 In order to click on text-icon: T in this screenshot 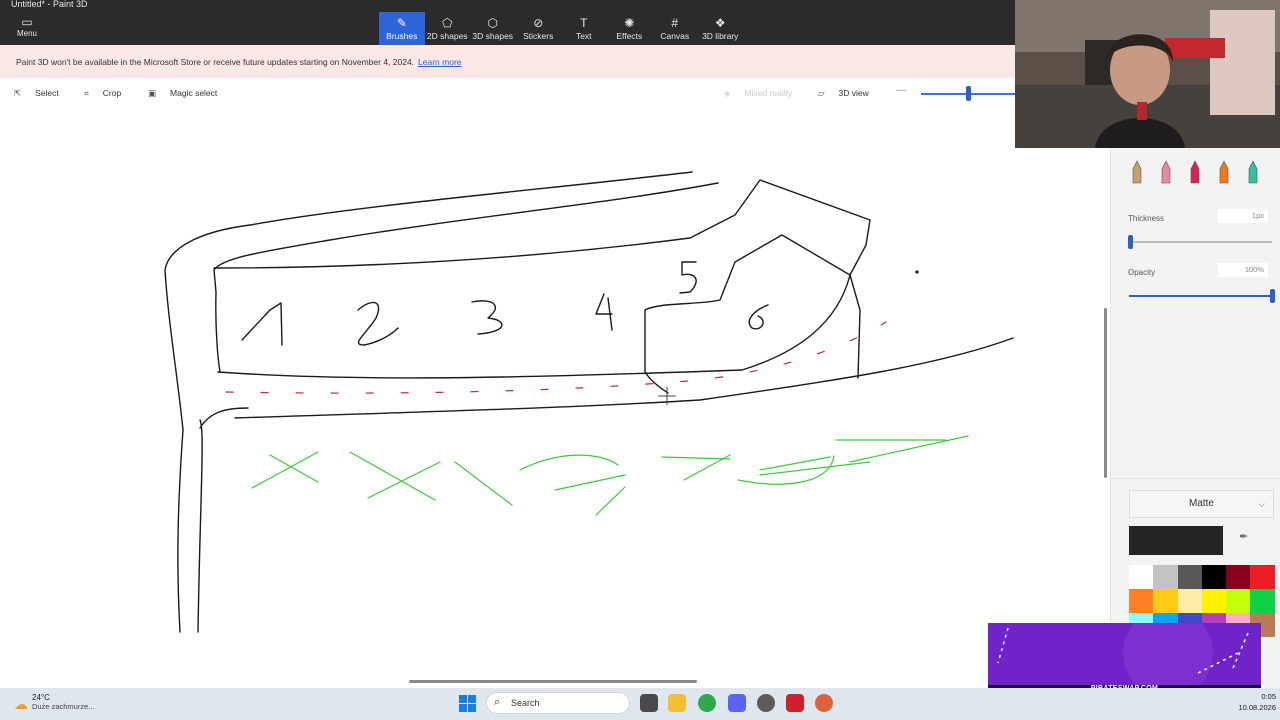, I will do `click(584, 23)`.